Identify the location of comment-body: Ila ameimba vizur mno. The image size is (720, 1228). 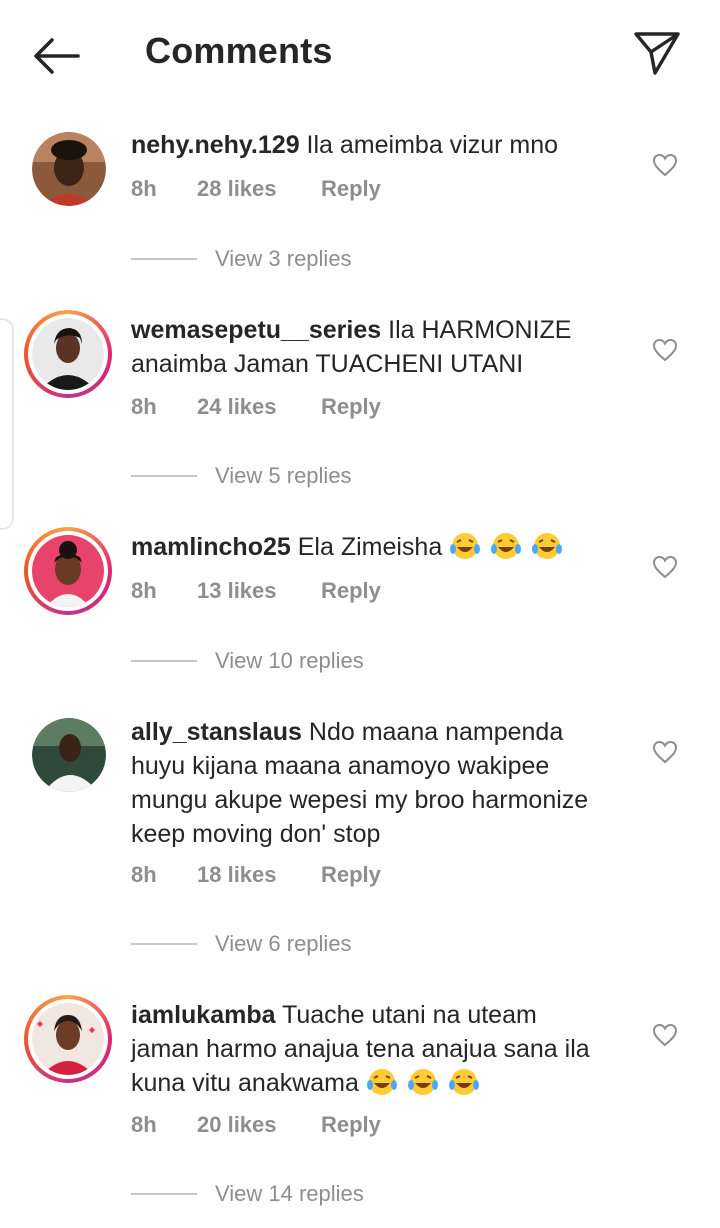
(432, 145).